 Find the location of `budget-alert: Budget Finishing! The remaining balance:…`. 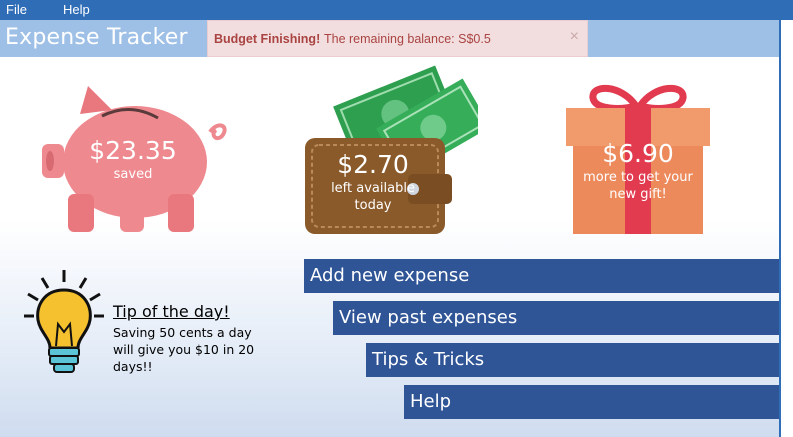

budget-alert: Budget Finishing! The remaining balance:… is located at coordinates (397, 38).